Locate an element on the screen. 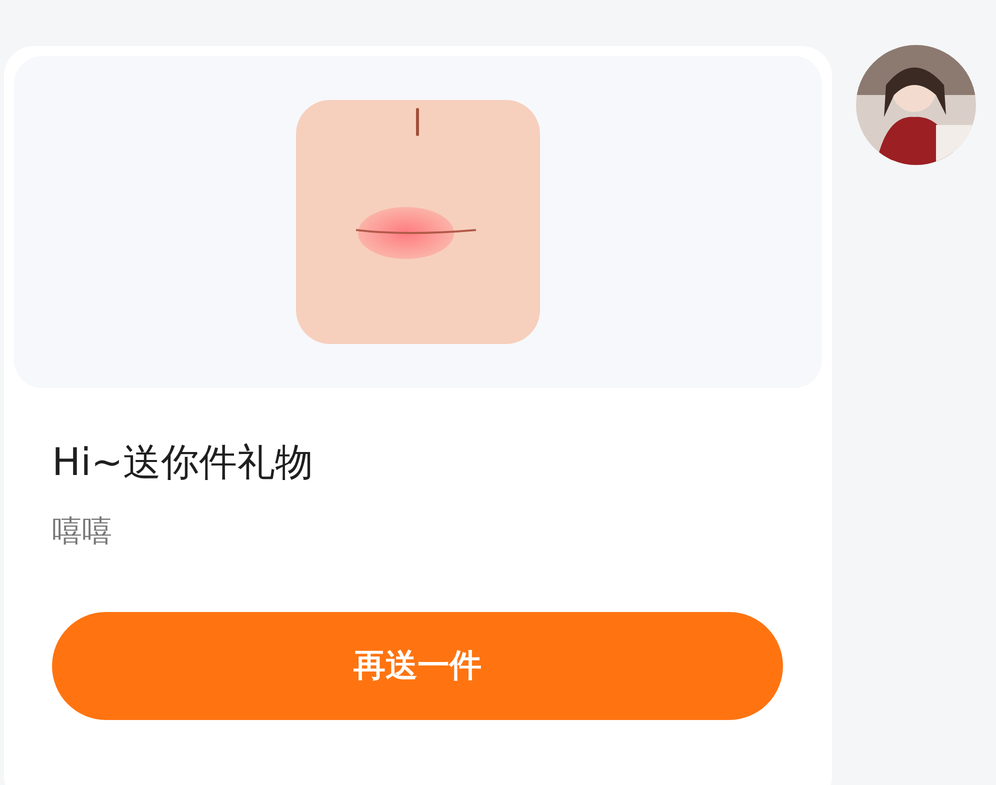 The width and height of the screenshot is (996, 785). card-title: Hi~送你件礼物 is located at coordinates (183, 463).